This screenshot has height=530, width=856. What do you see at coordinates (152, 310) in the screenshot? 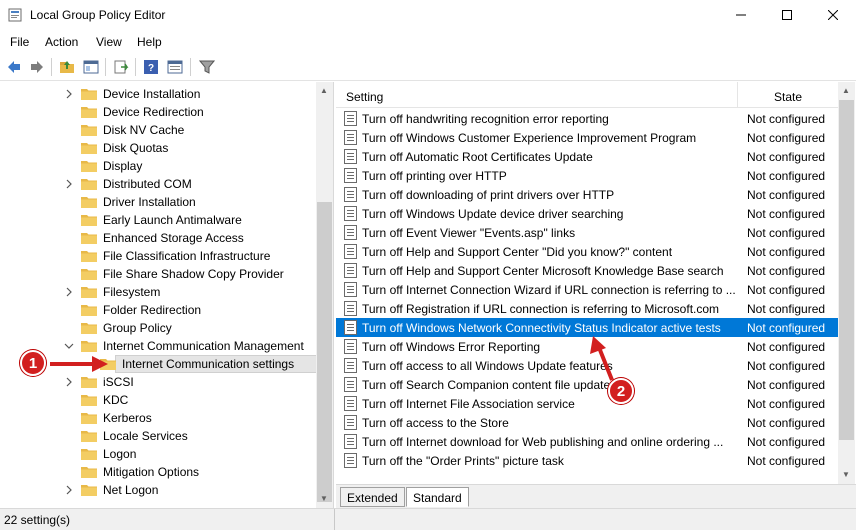
I see `tree-item-label: Folder Redirection` at bounding box center [152, 310].